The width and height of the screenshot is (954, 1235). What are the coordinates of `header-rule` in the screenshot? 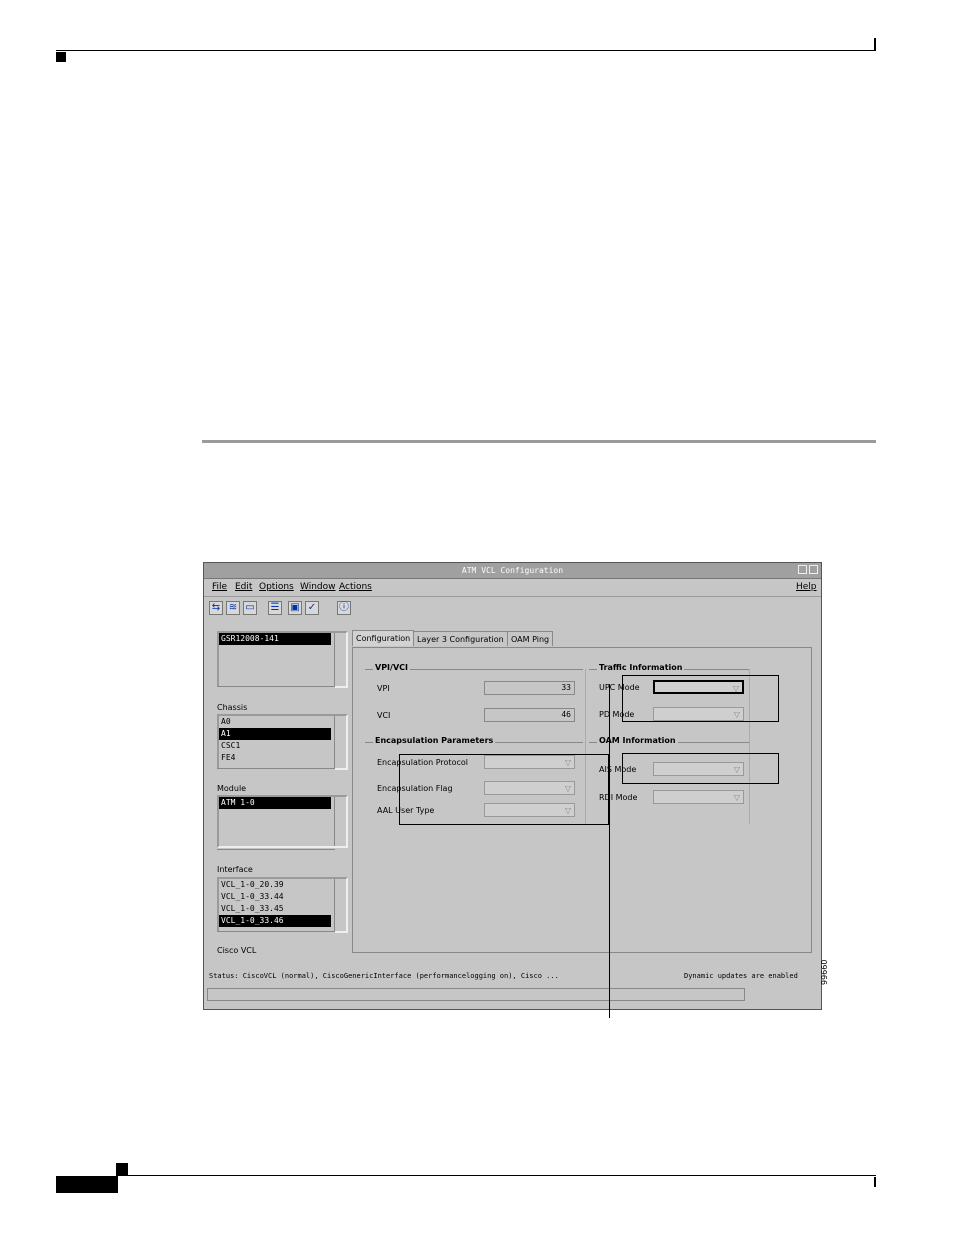 It's located at (466, 50).